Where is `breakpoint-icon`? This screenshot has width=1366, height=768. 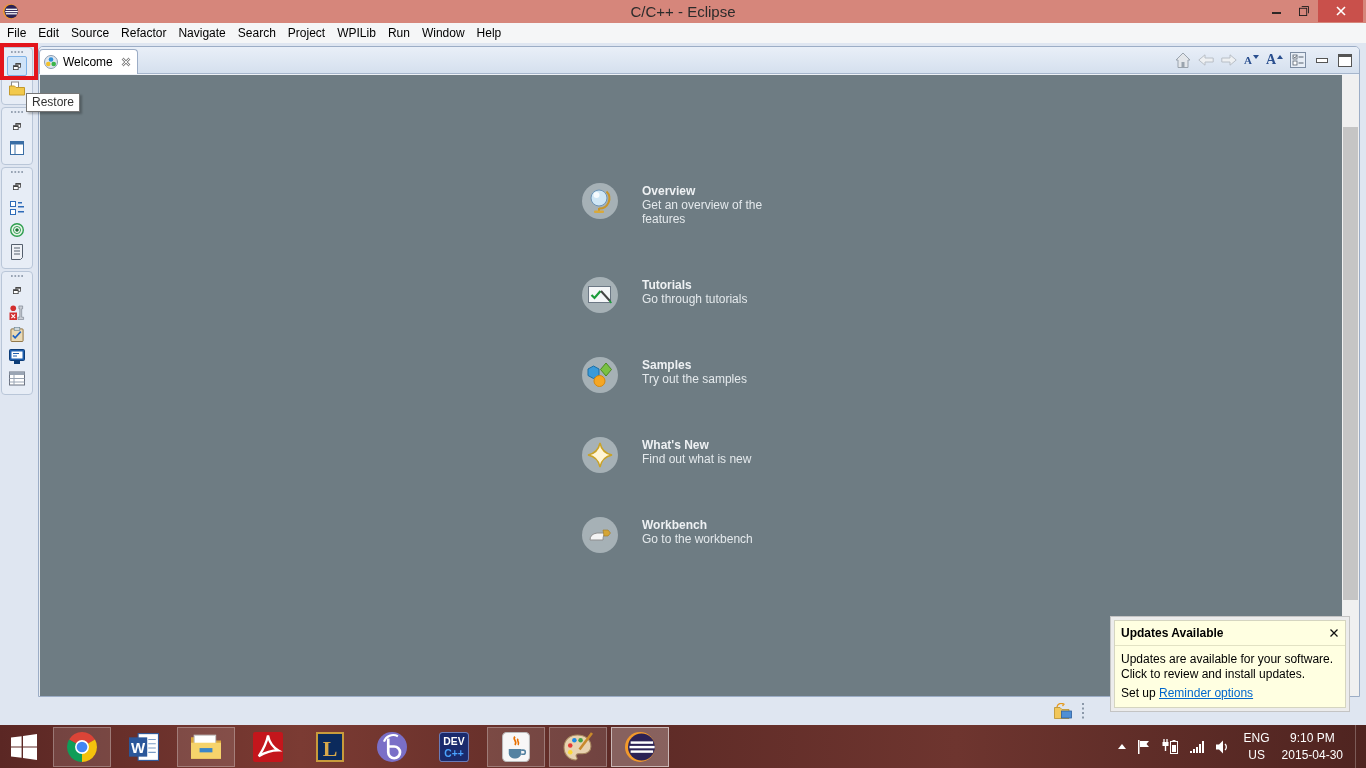 breakpoint-icon is located at coordinates (17, 312).